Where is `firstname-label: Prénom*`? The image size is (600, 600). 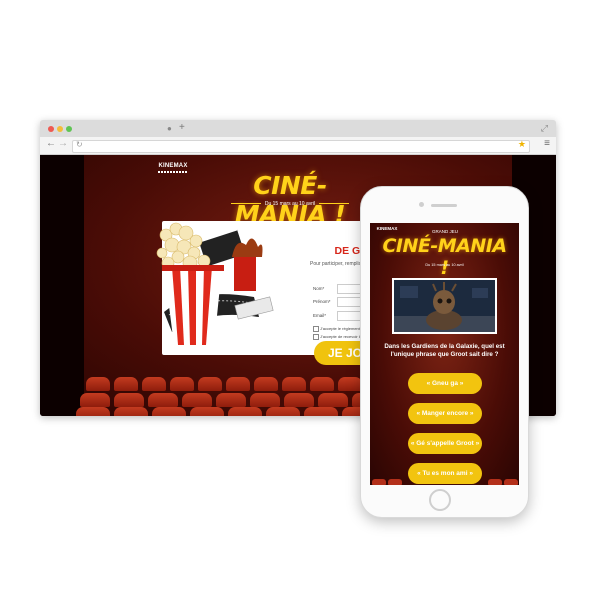
firstname-label: Prénom* is located at coordinates (322, 301).